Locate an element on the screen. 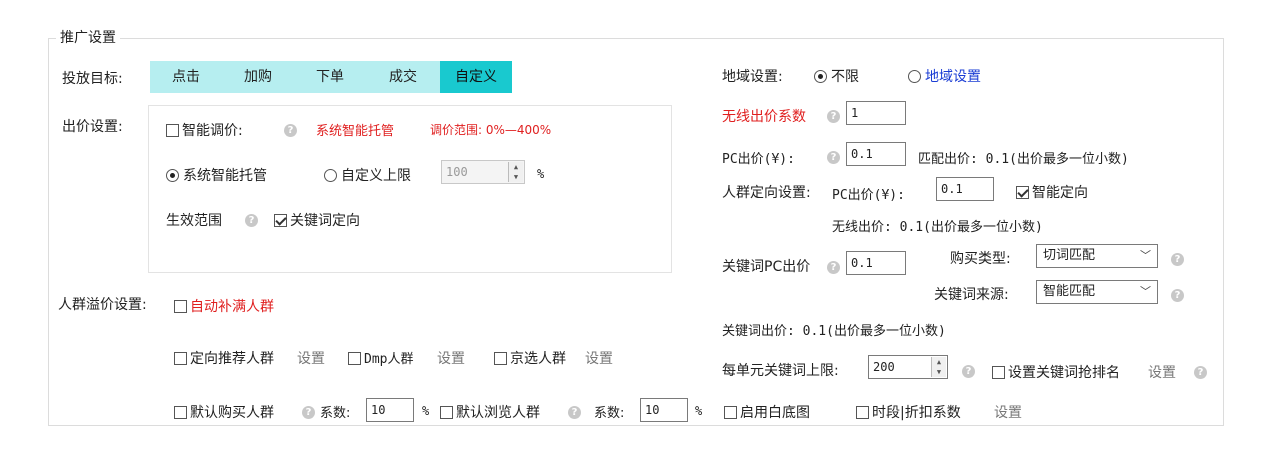  auto-fill-row: 自动补满人群 is located at coordinates (224, 306).